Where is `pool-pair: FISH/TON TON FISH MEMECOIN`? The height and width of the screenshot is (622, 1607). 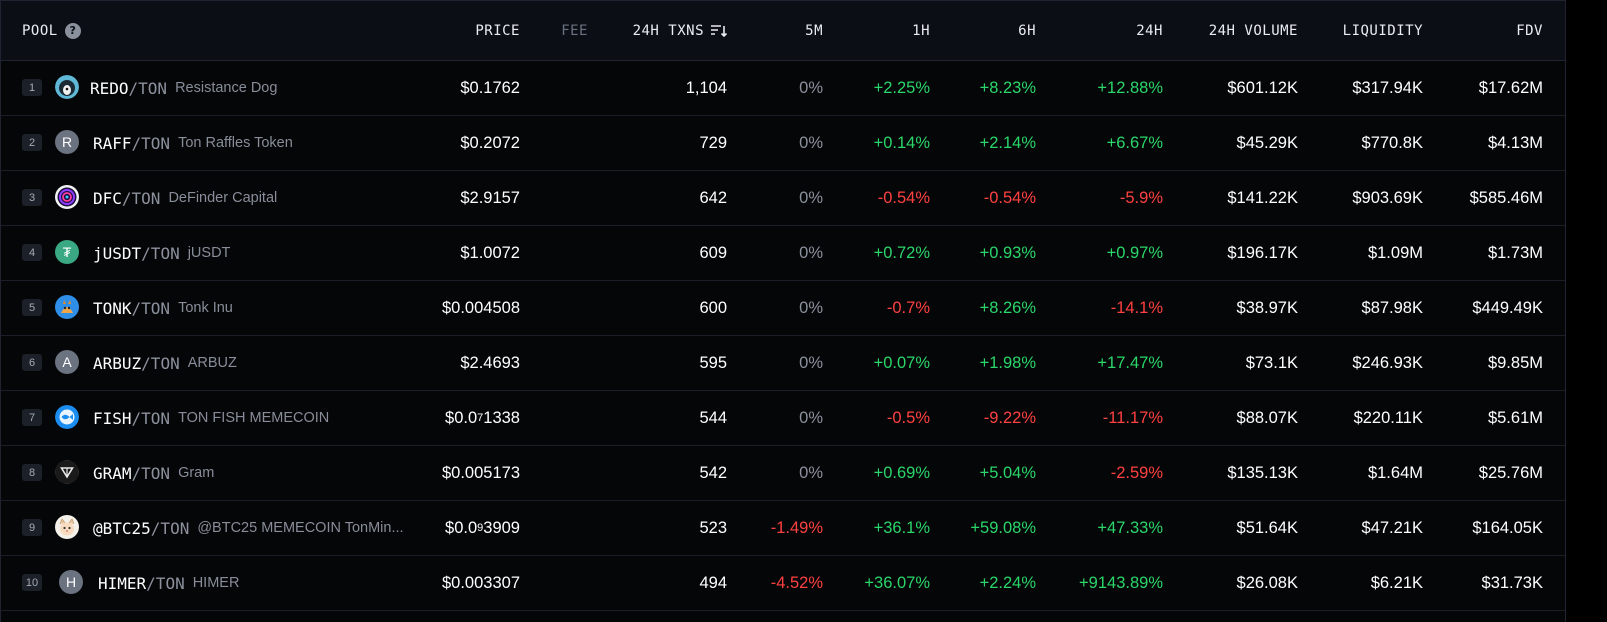
pool-pair: FISH/TON TON FISH MEMECOIN is located at coordinates (211, 418).